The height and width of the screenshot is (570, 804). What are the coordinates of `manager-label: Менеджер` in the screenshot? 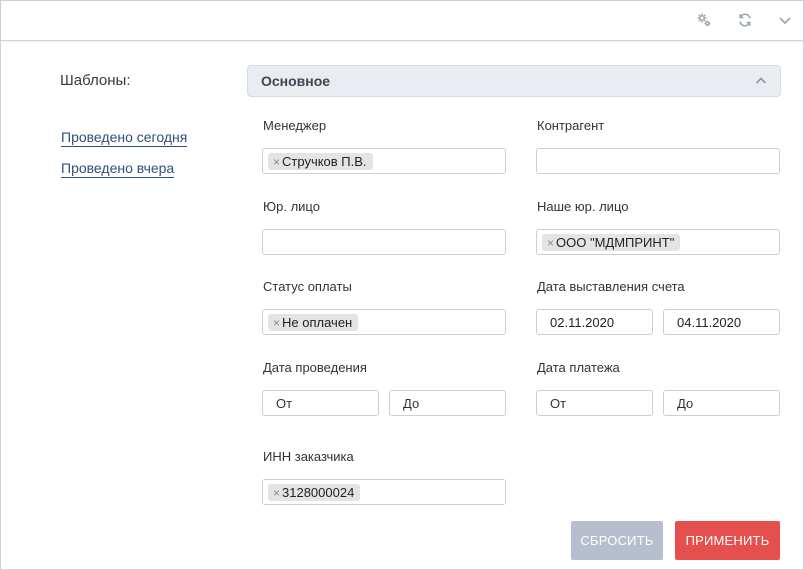 It's located at (295, 125).